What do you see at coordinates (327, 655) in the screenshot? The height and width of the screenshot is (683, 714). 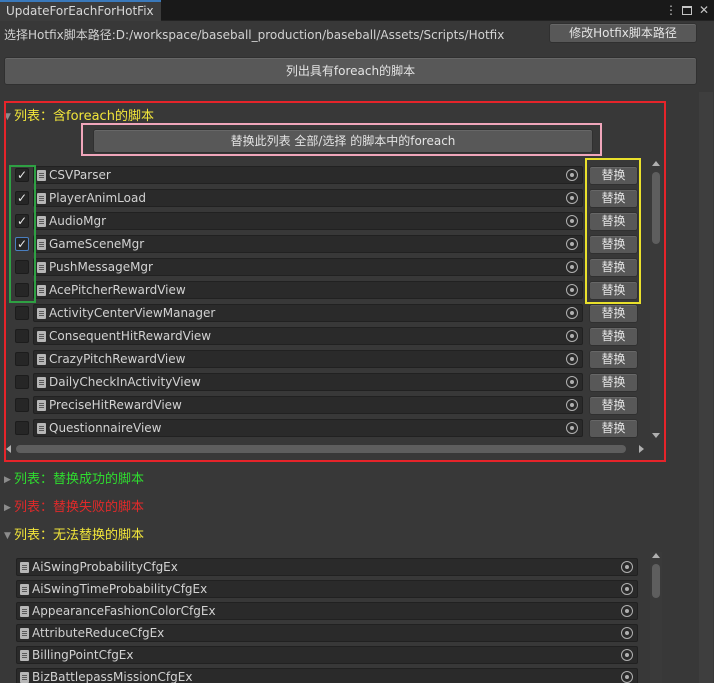 I see `script-object-field: BillingPointCfgEx` at bounding box center [327, 655].